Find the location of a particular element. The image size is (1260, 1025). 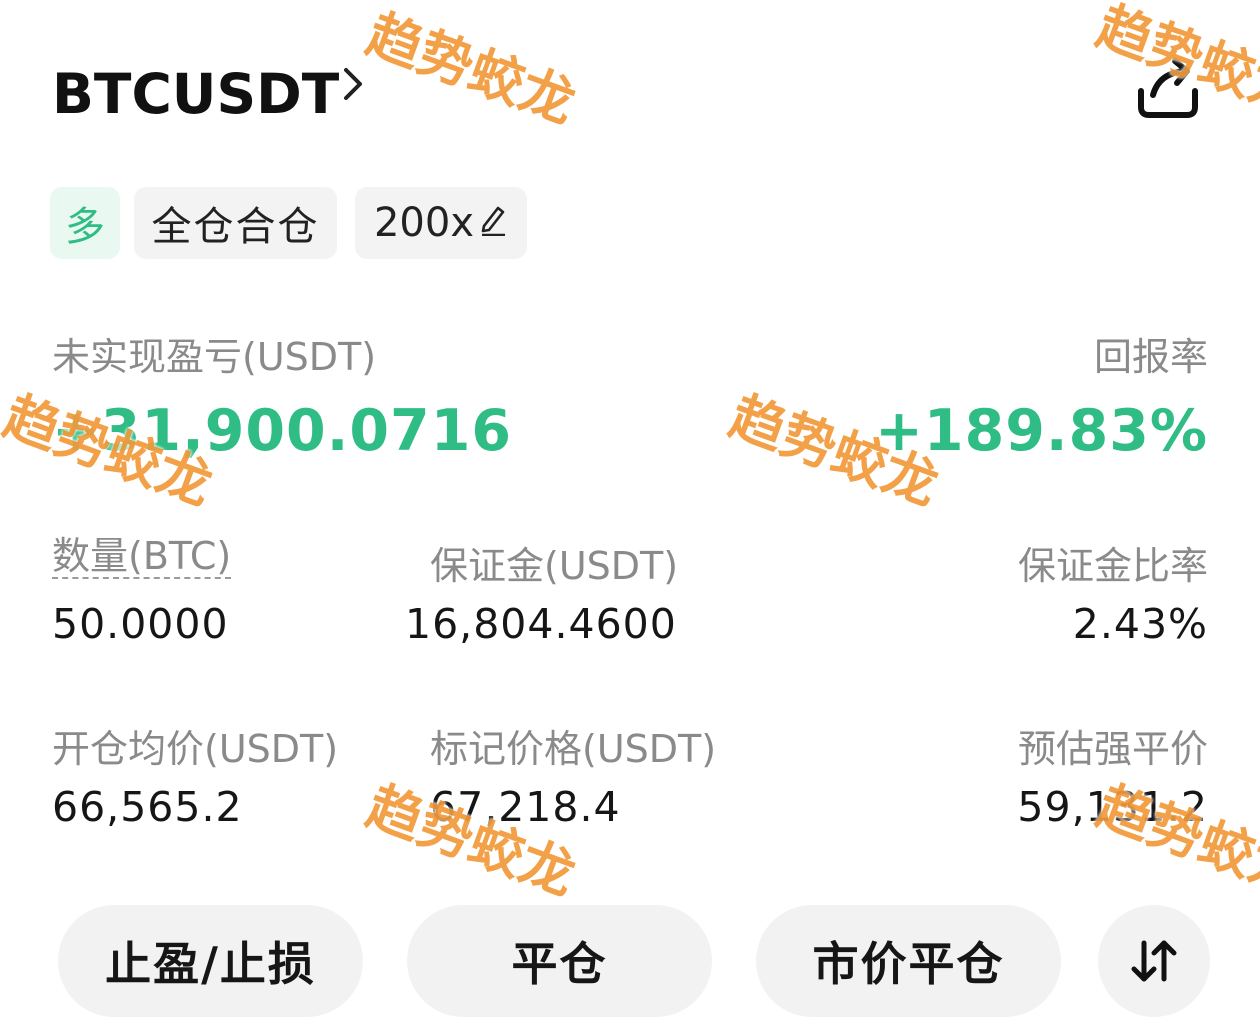

market-close-button-label: 市价平仓 is located at coordinates (908, 964).